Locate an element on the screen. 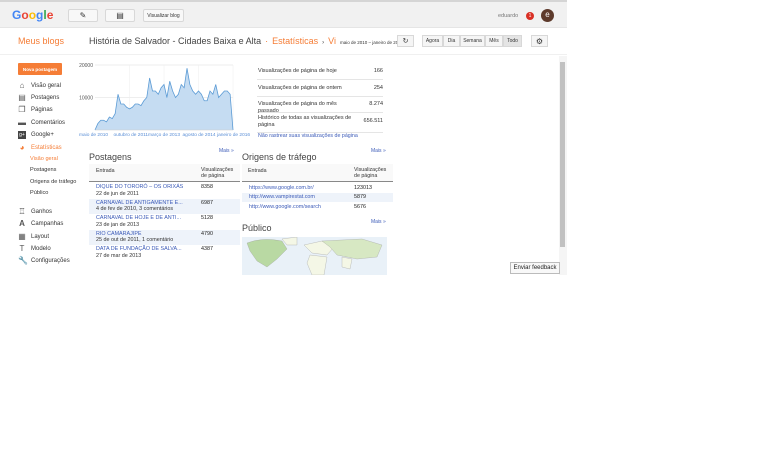  y-tick-label: 10000 is located at coordinates (86, 99).